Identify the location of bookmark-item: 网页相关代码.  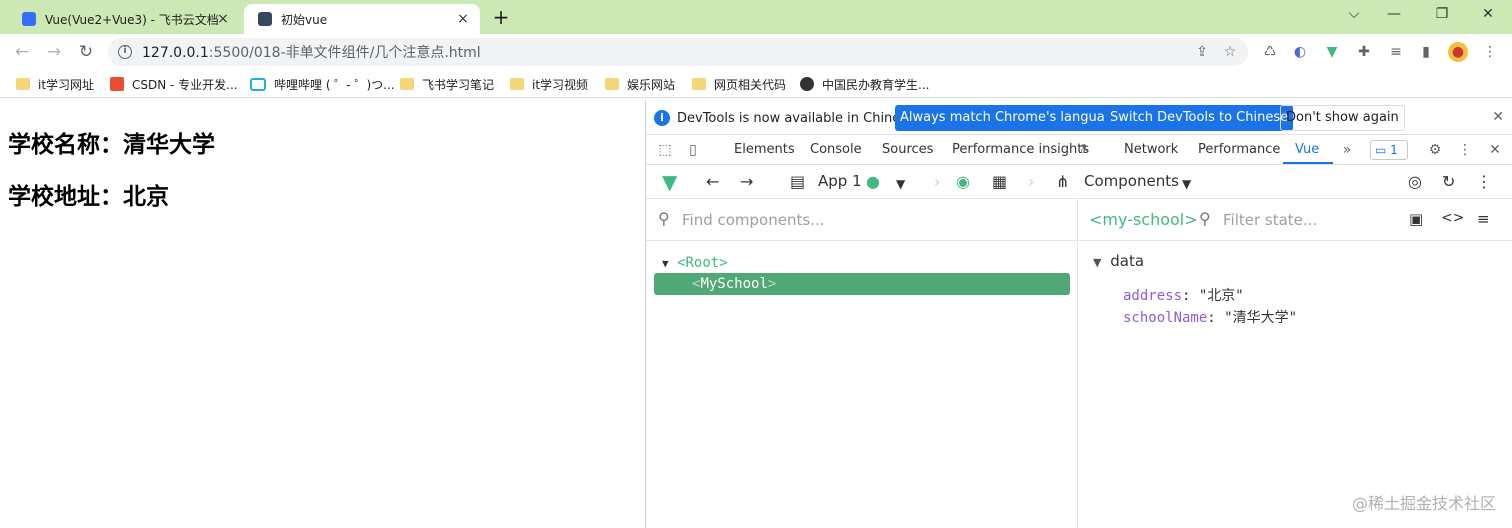
(739, 84).